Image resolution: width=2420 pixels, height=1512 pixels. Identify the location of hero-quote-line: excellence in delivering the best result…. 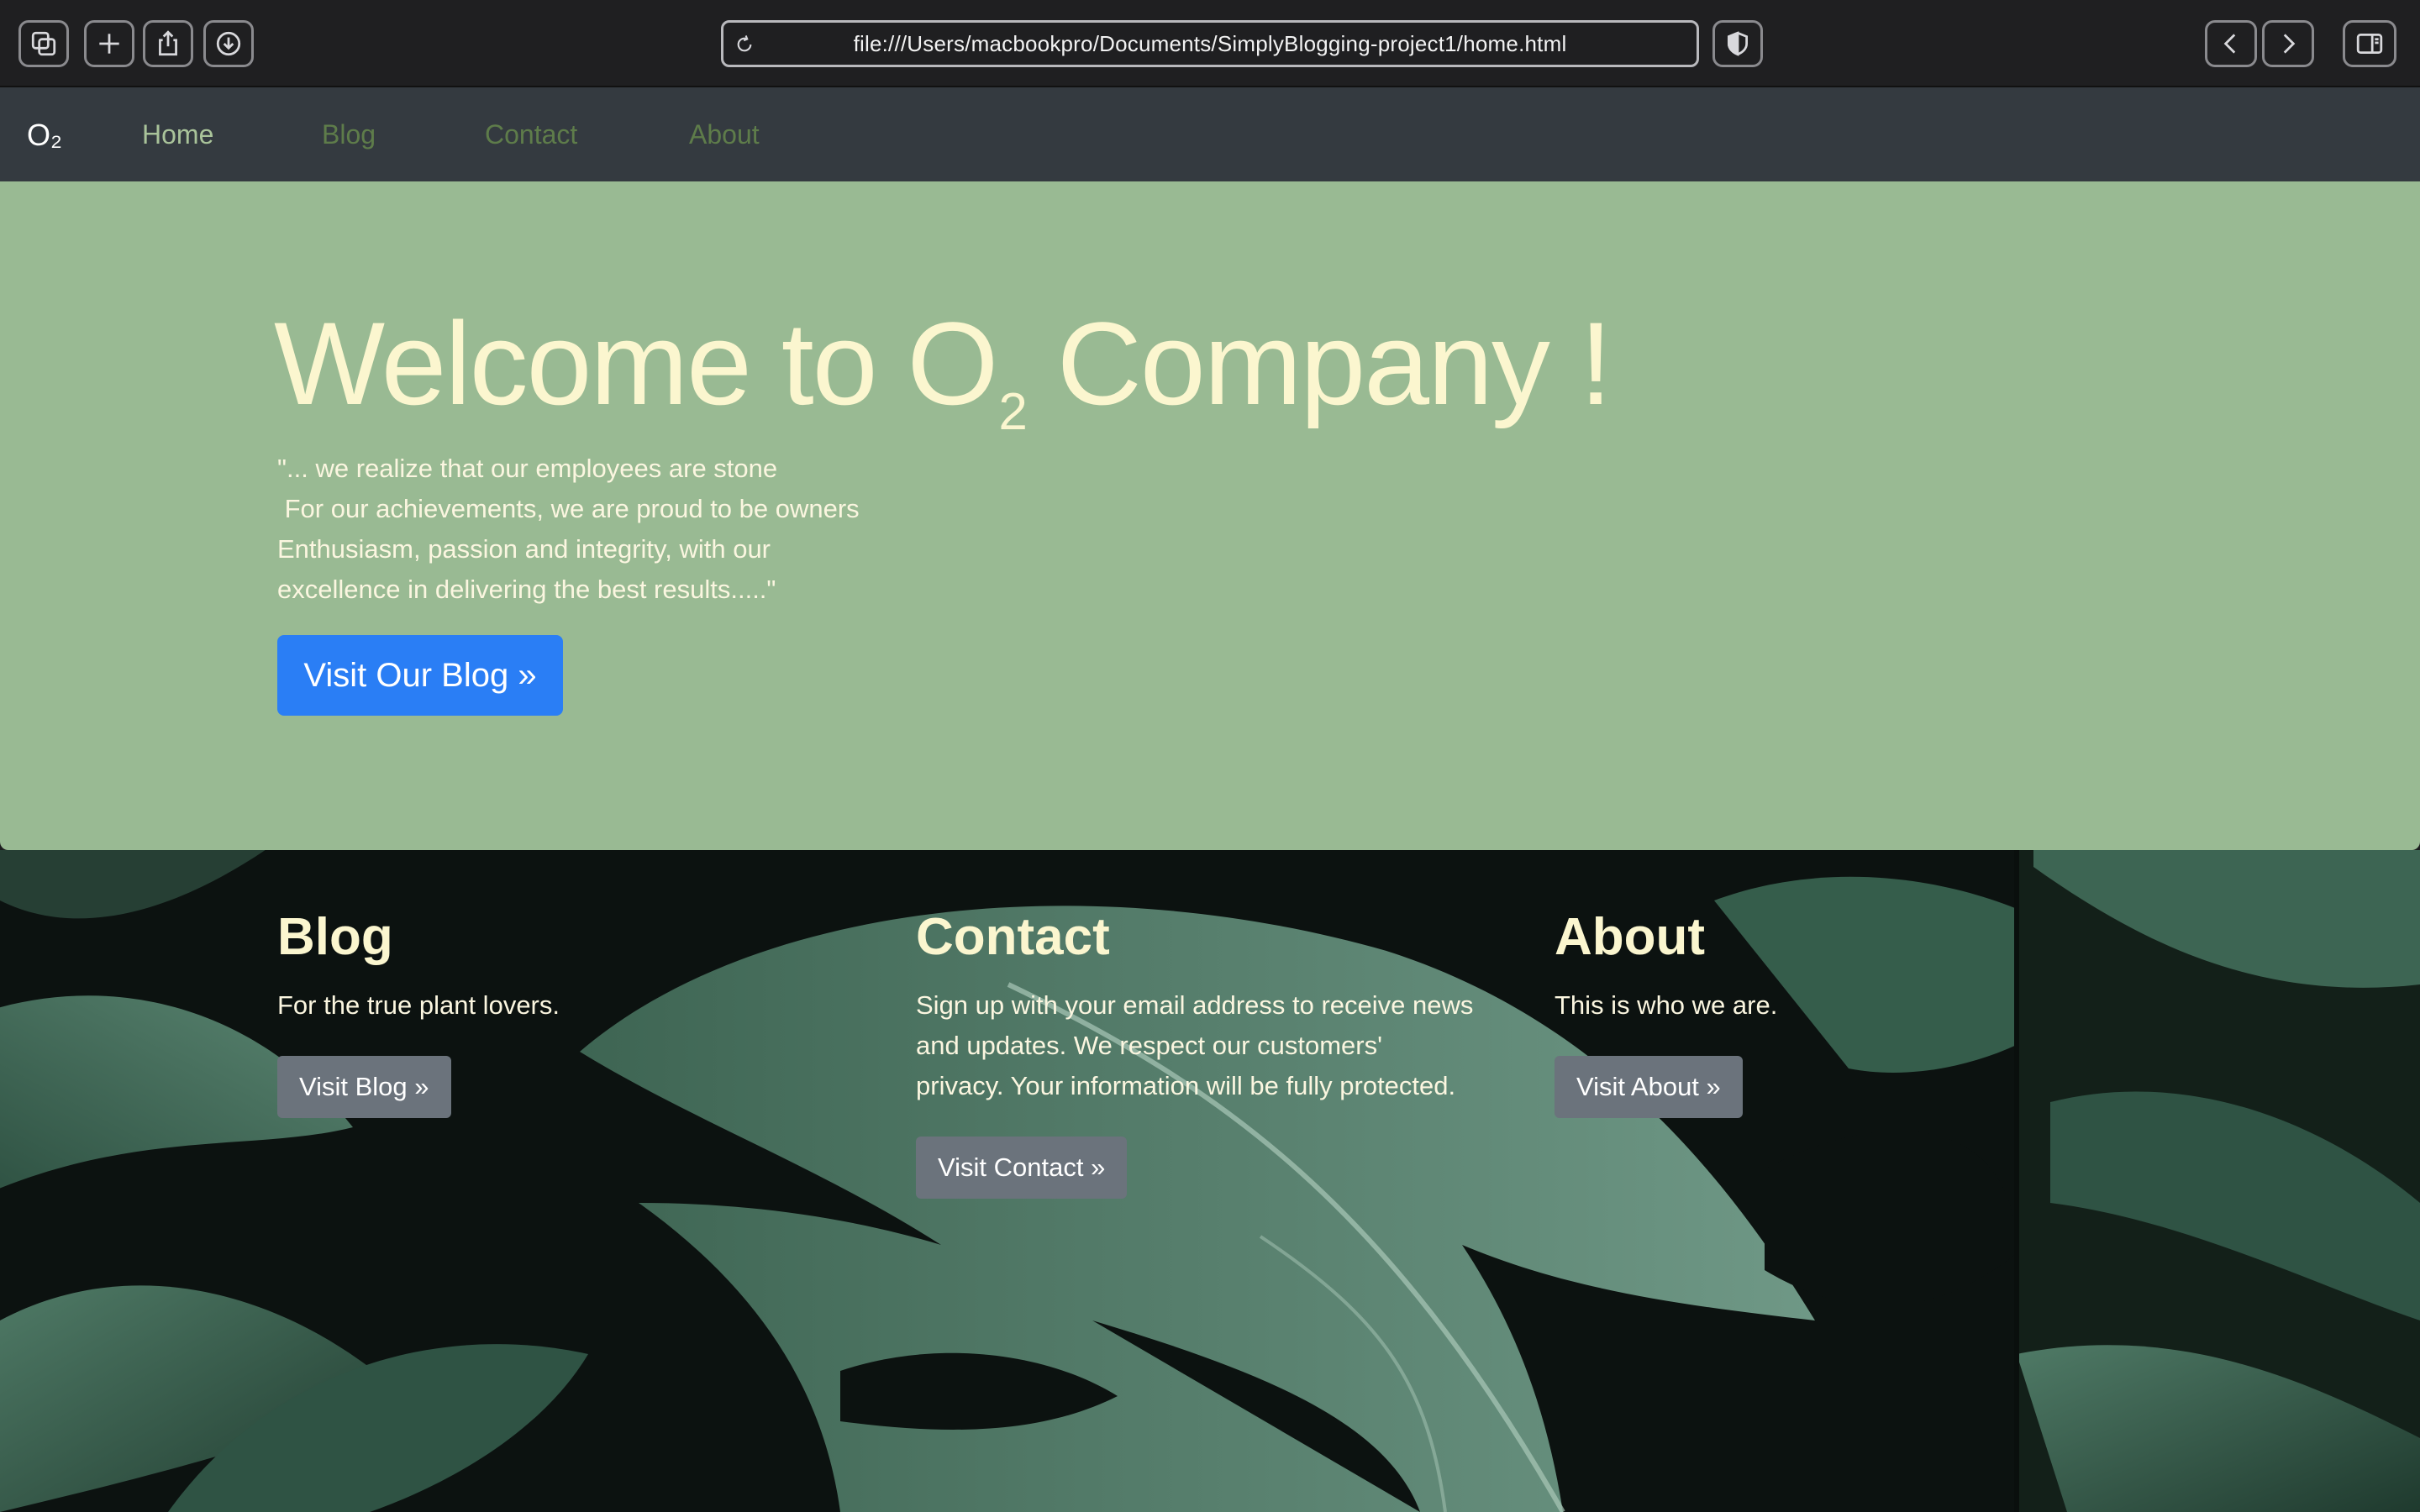
(526, 589).